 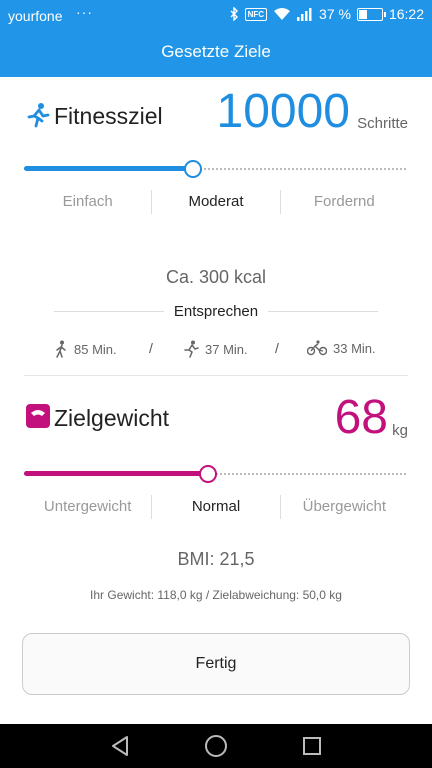 I want to click on status-bar: yourfone ··· NFC 37 % 16:22, so click(x=216, y=16).